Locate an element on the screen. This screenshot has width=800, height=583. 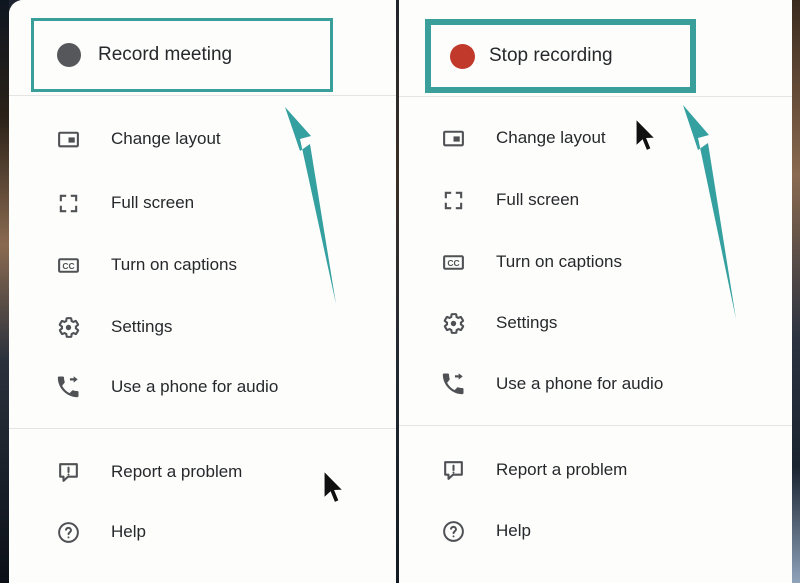
sheet-top-corner is located at coordinates (202, 8).